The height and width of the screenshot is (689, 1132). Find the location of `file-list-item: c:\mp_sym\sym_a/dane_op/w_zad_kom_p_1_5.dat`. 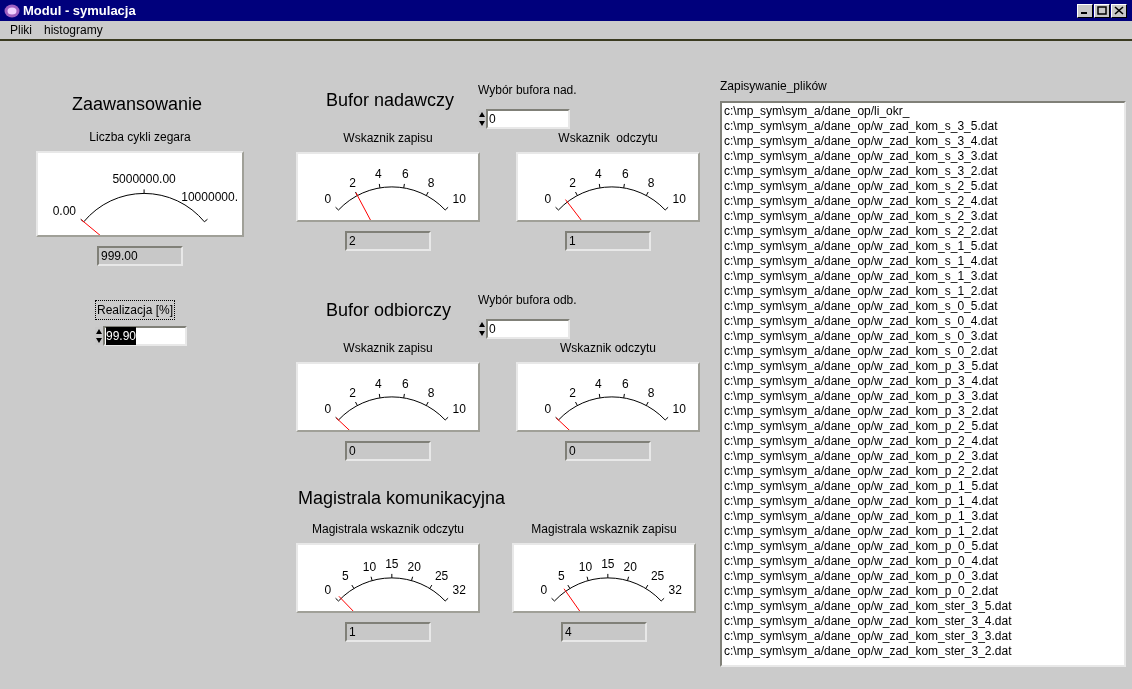

file-list-item: c:\mp_sym\sym_a/dane_op/w_zad_kom_p_1_5.dat is located at coordinates (924, 486).